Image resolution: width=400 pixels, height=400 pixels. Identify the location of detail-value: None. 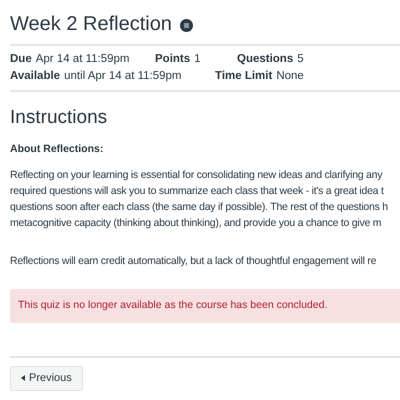
(290, 76).